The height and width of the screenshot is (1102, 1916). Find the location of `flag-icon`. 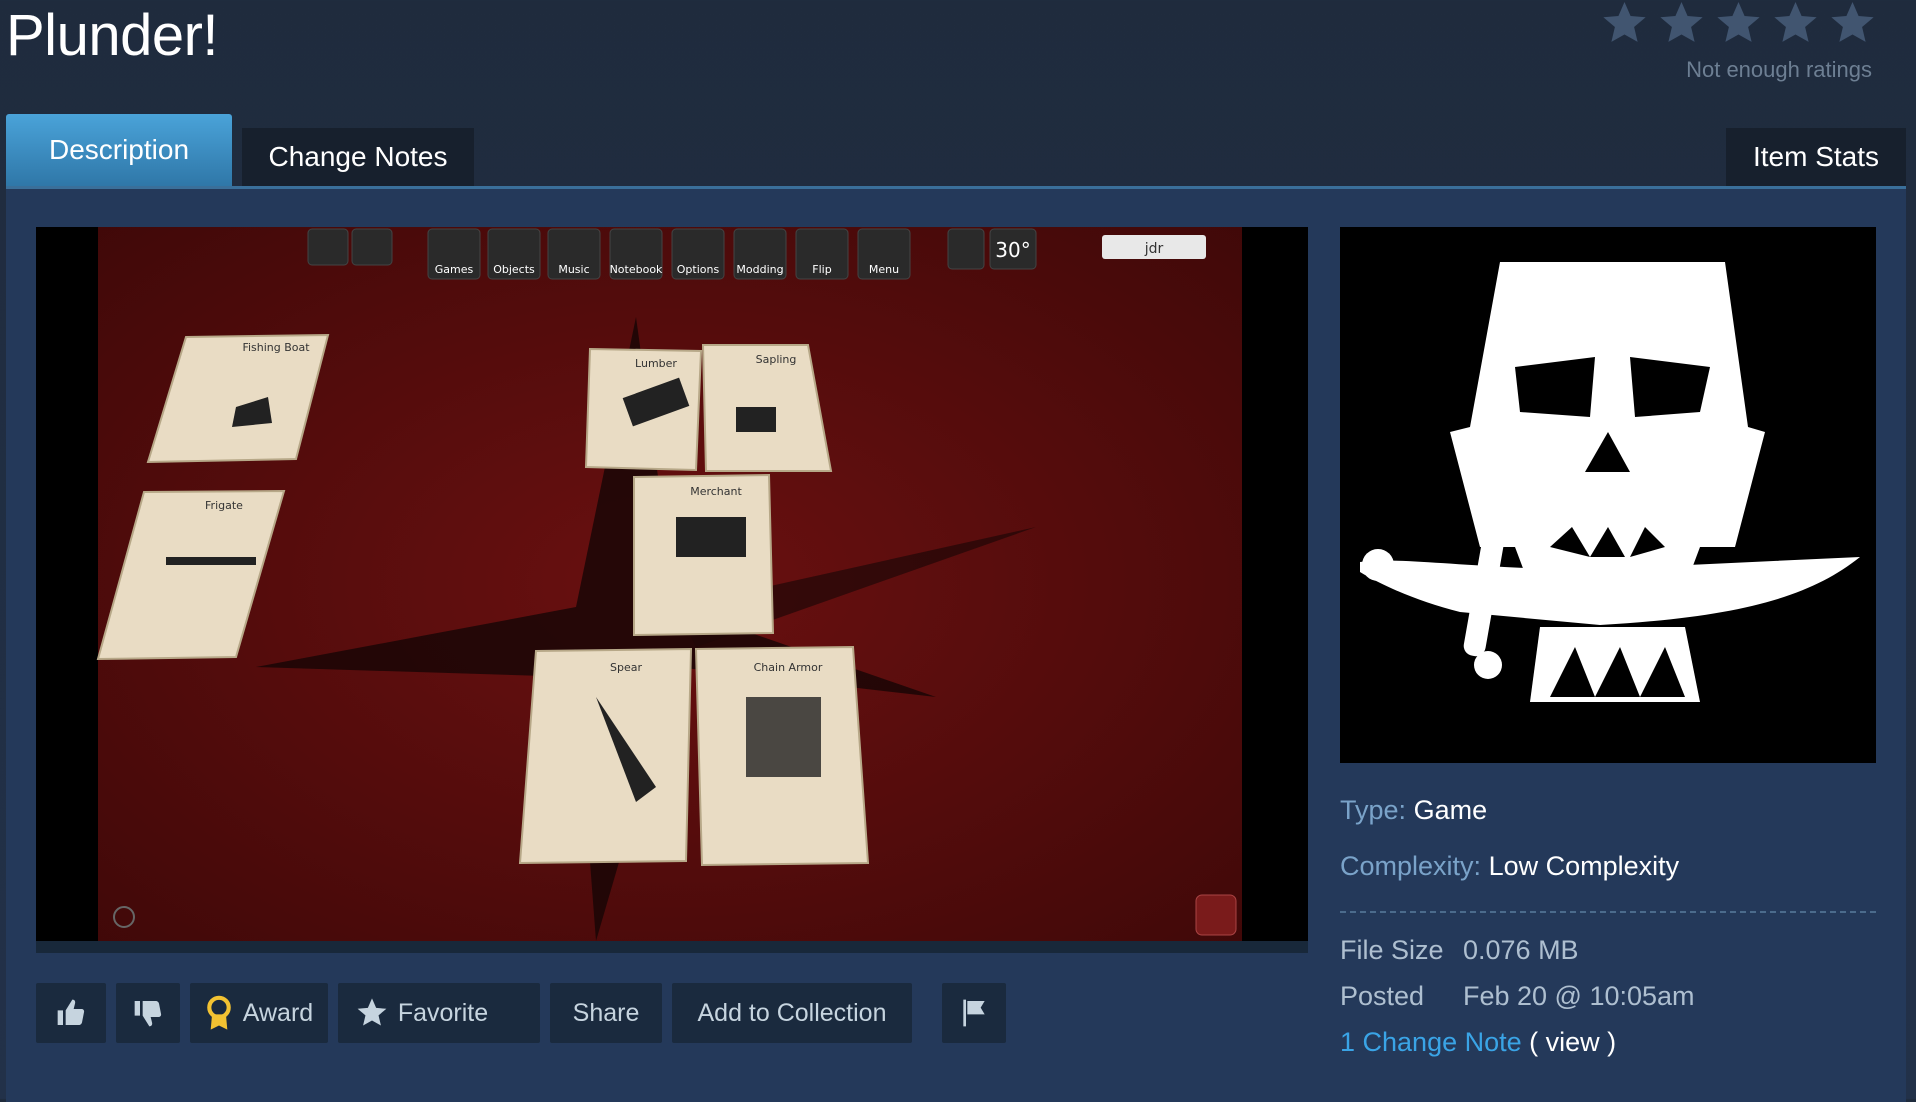

flag-icon is located at coordinates (974, 1013).